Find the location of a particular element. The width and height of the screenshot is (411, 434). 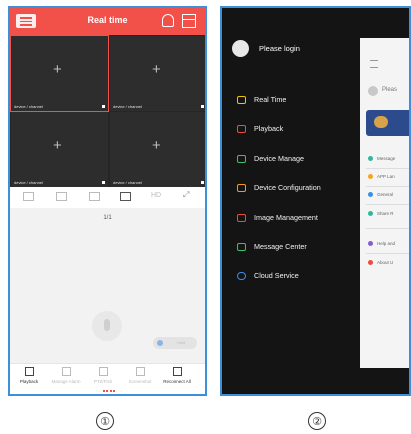

layout-icon is located at coordinates (189, 21).